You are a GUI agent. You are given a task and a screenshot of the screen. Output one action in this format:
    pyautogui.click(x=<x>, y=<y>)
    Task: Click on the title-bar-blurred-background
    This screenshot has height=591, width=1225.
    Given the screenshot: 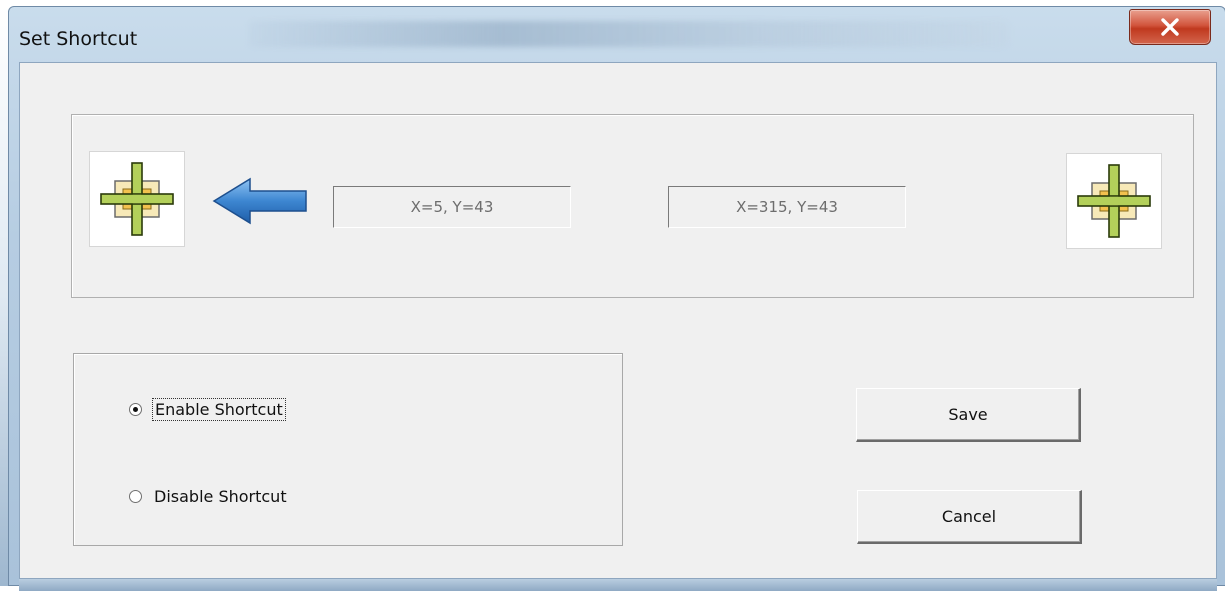 What is the action you would take?
    pyautogui.click(x=629, y=34)
    